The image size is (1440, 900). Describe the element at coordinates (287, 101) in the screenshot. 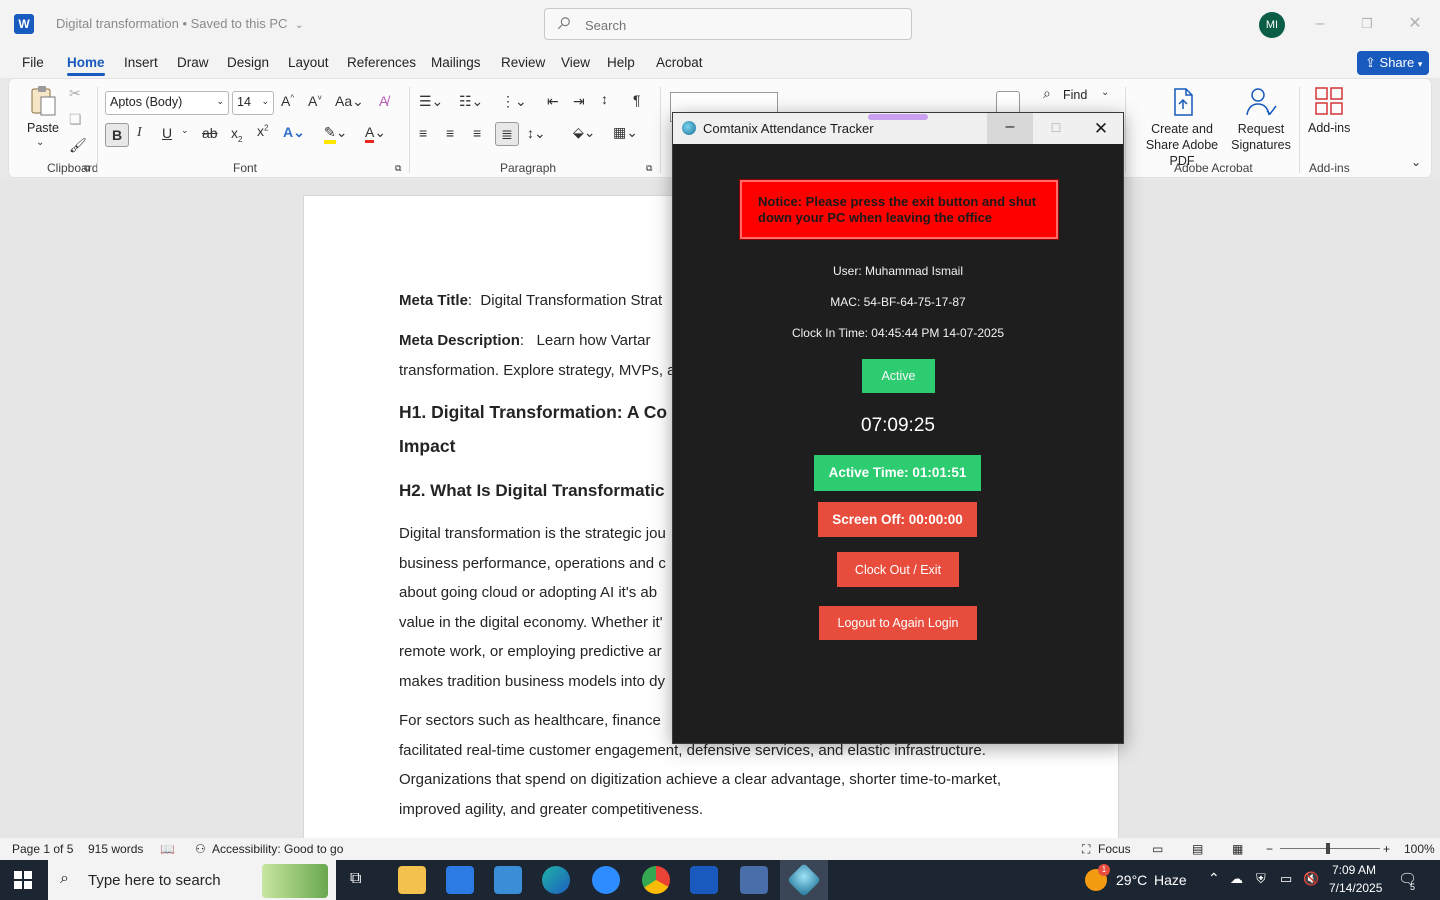

I see `grow-font-icon: A^` at that location.